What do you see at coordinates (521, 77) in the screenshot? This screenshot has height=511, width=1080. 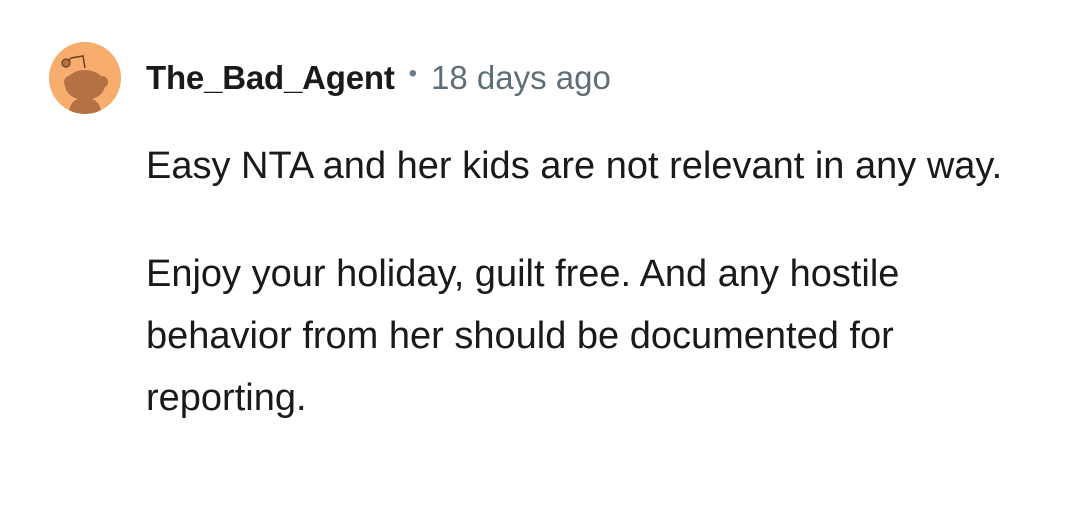 I see `comment-timestamp: 18 days ago` at bounding box center [521, 77].